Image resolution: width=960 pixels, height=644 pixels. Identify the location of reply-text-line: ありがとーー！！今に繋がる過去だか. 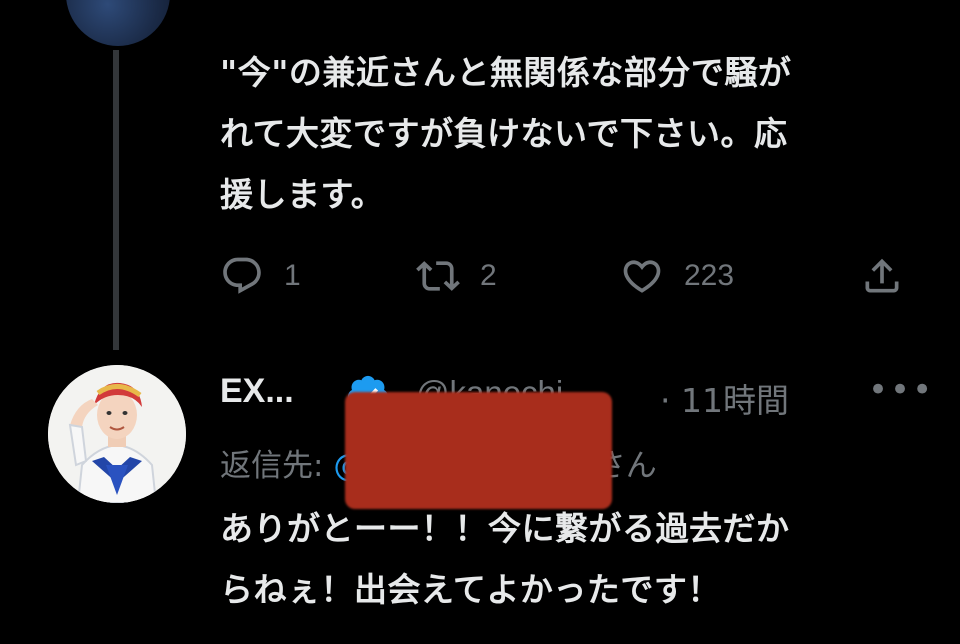
(505, 528).